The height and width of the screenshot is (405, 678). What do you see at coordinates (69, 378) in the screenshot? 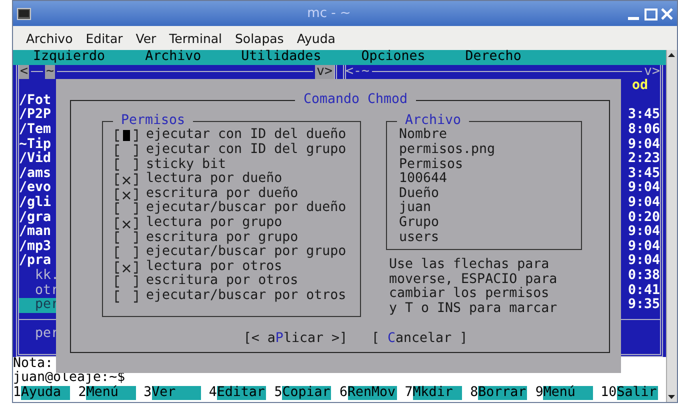
I see `shell-prompt: juan@oleaje:~$` at bounding box center [69, 378].